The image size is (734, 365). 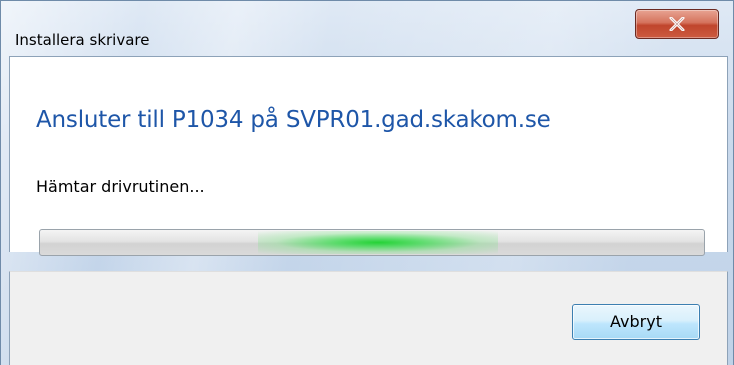 I want to click on progress-bar, so click(x=372, y=242).